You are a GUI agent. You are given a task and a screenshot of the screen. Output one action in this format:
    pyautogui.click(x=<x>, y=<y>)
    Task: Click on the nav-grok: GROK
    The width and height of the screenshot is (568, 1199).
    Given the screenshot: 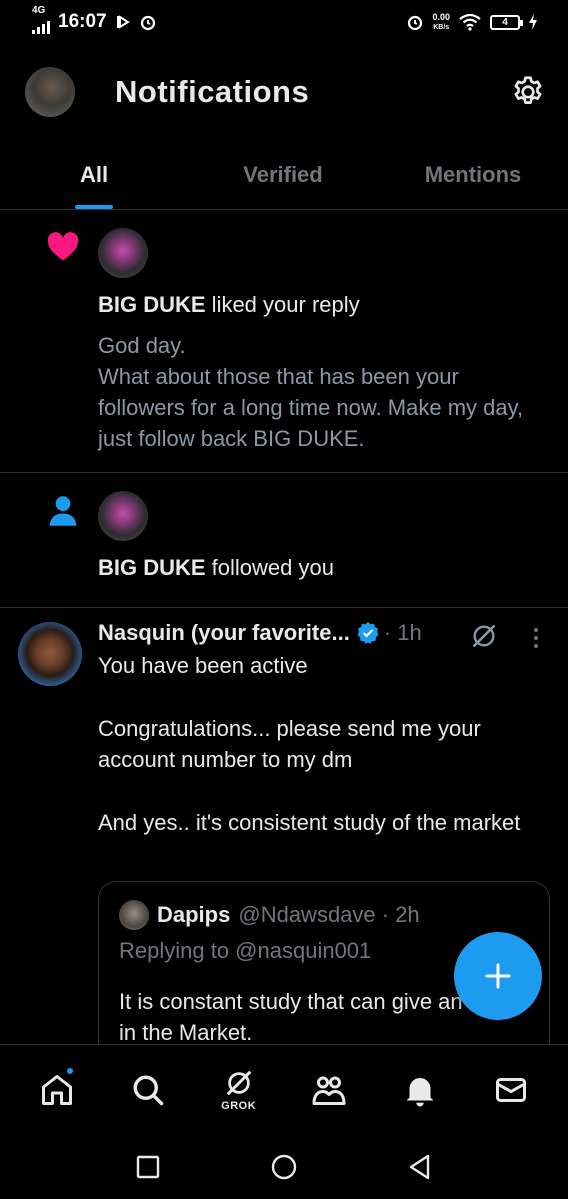 What is the action you would take?
    pyautogui.click(x=239, y=1090)
    